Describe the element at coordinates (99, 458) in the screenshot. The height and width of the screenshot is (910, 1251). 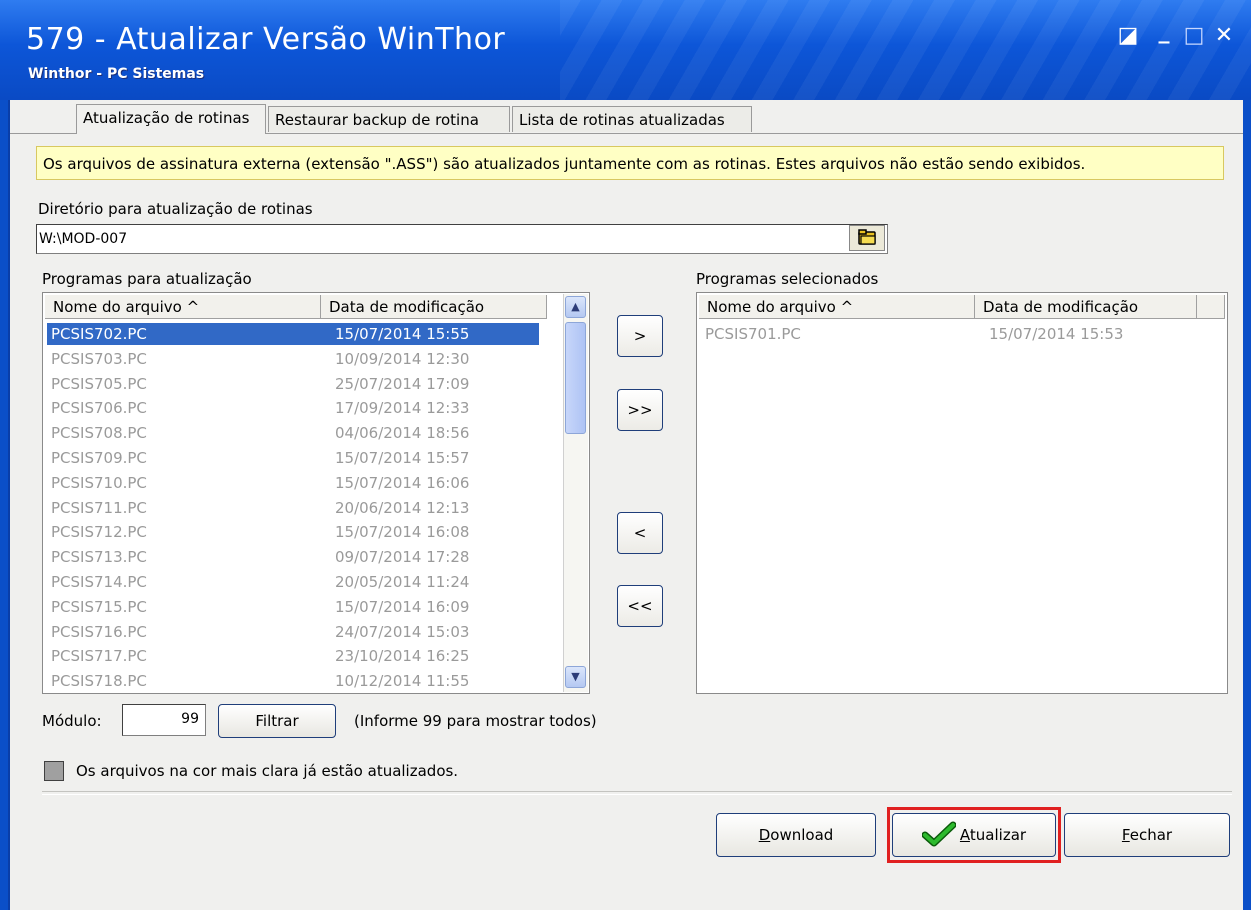
I see `row-filename: PCSIS709.PC` at that location.